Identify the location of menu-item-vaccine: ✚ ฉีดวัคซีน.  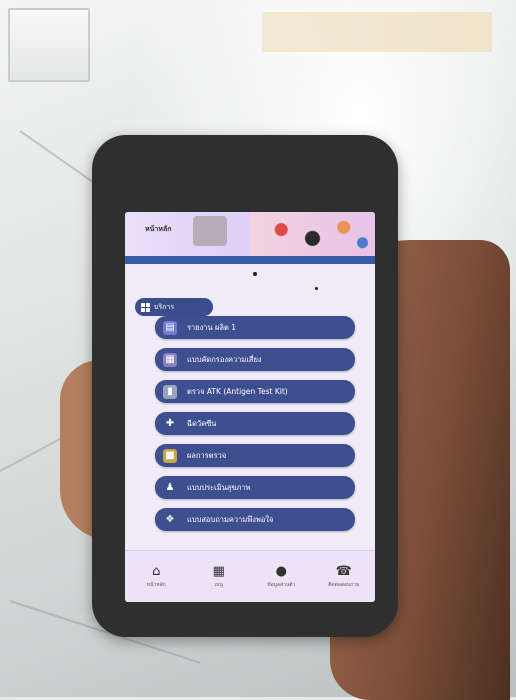
(255, 423).